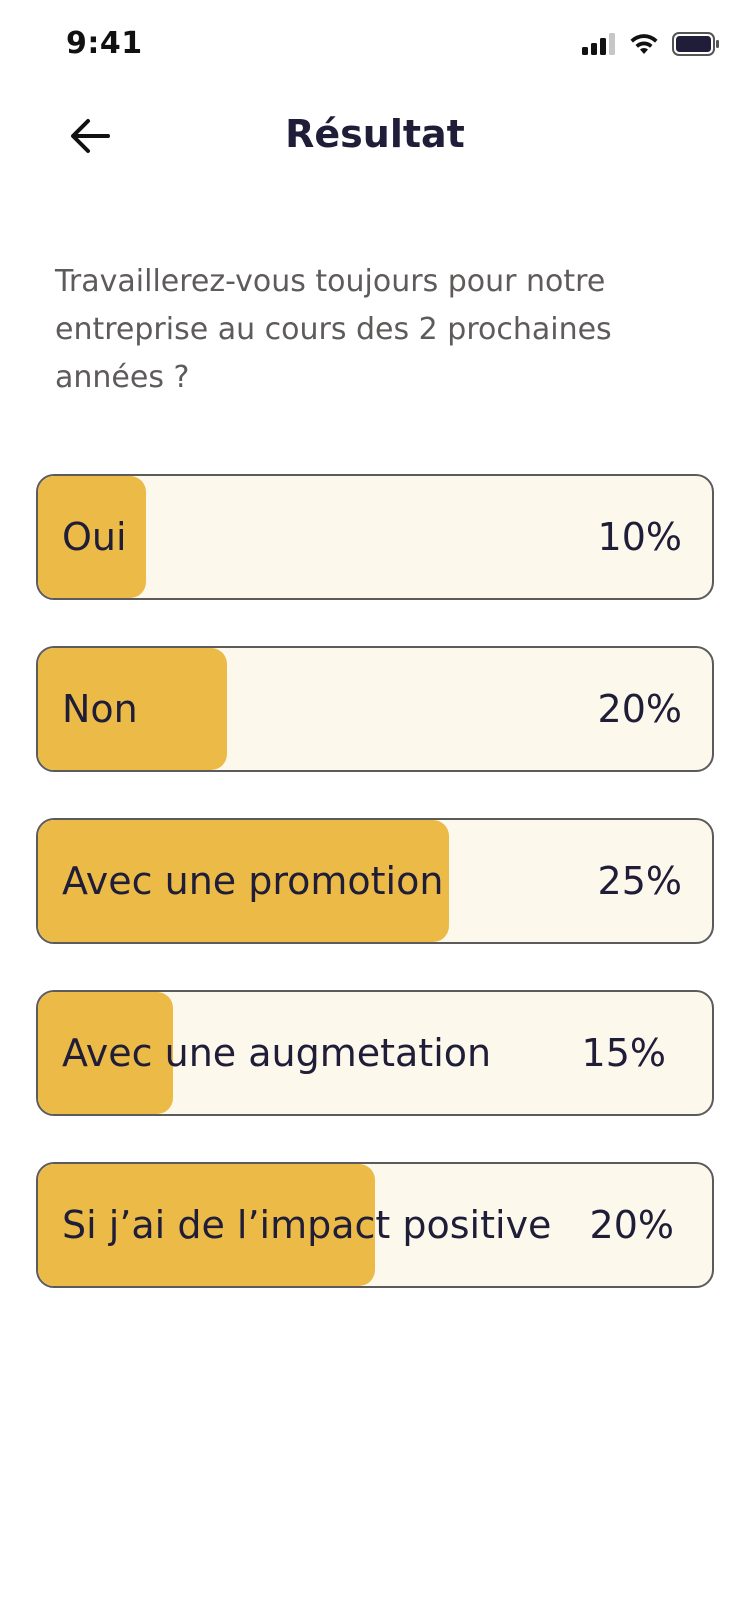 The width and height of the screenshot is (750, 1624). What do you see at coordinates (696, 46) in the screenshot?
I see `battery-icon` at bounding box center [696, 46].